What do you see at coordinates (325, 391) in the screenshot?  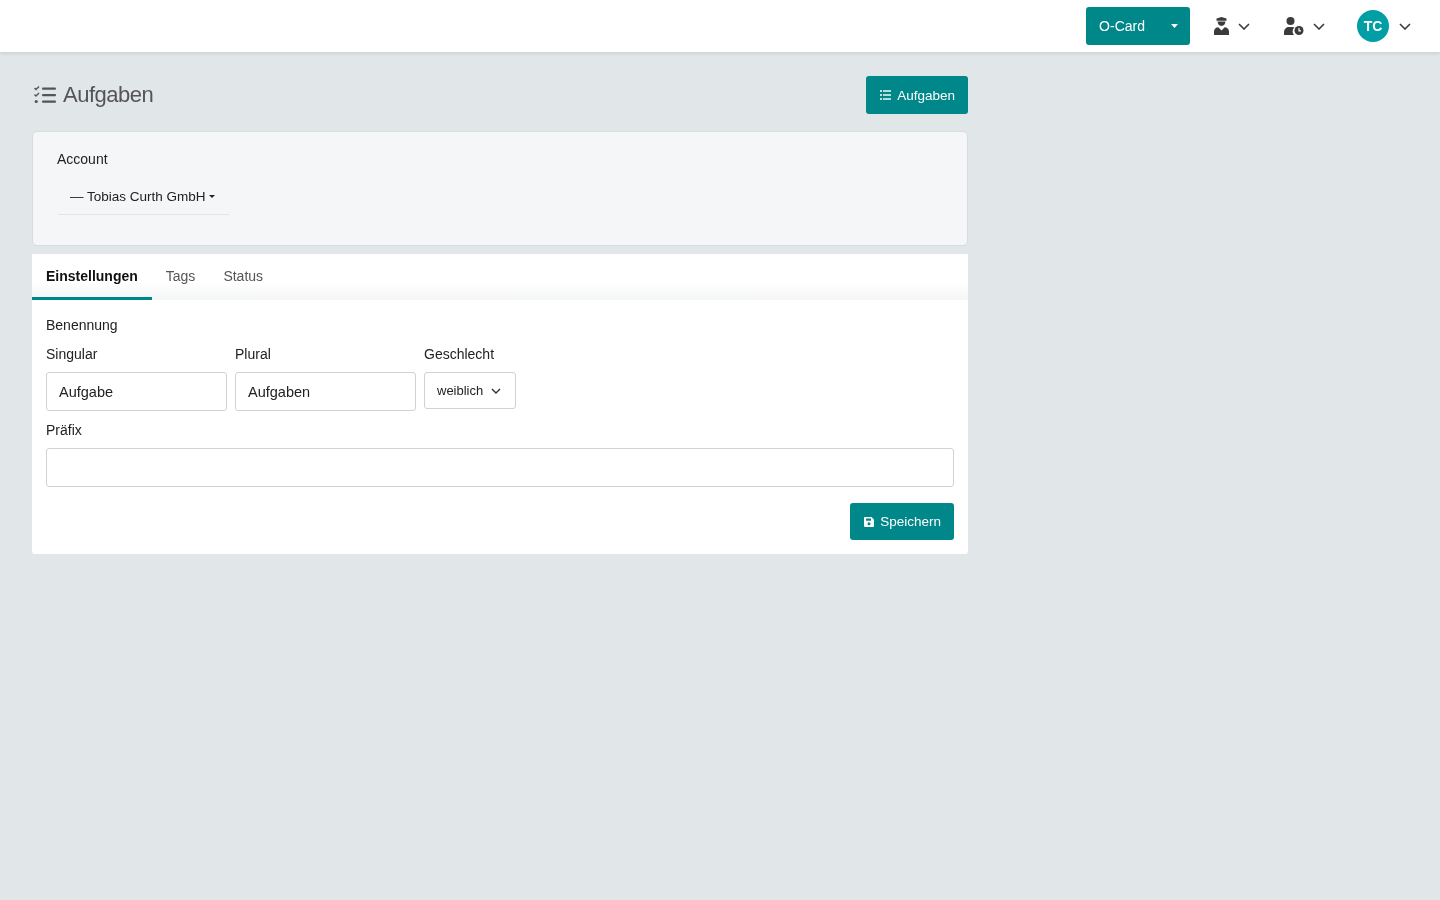 I see `input-field: Aufgaben` at bounding box center [325, 391].